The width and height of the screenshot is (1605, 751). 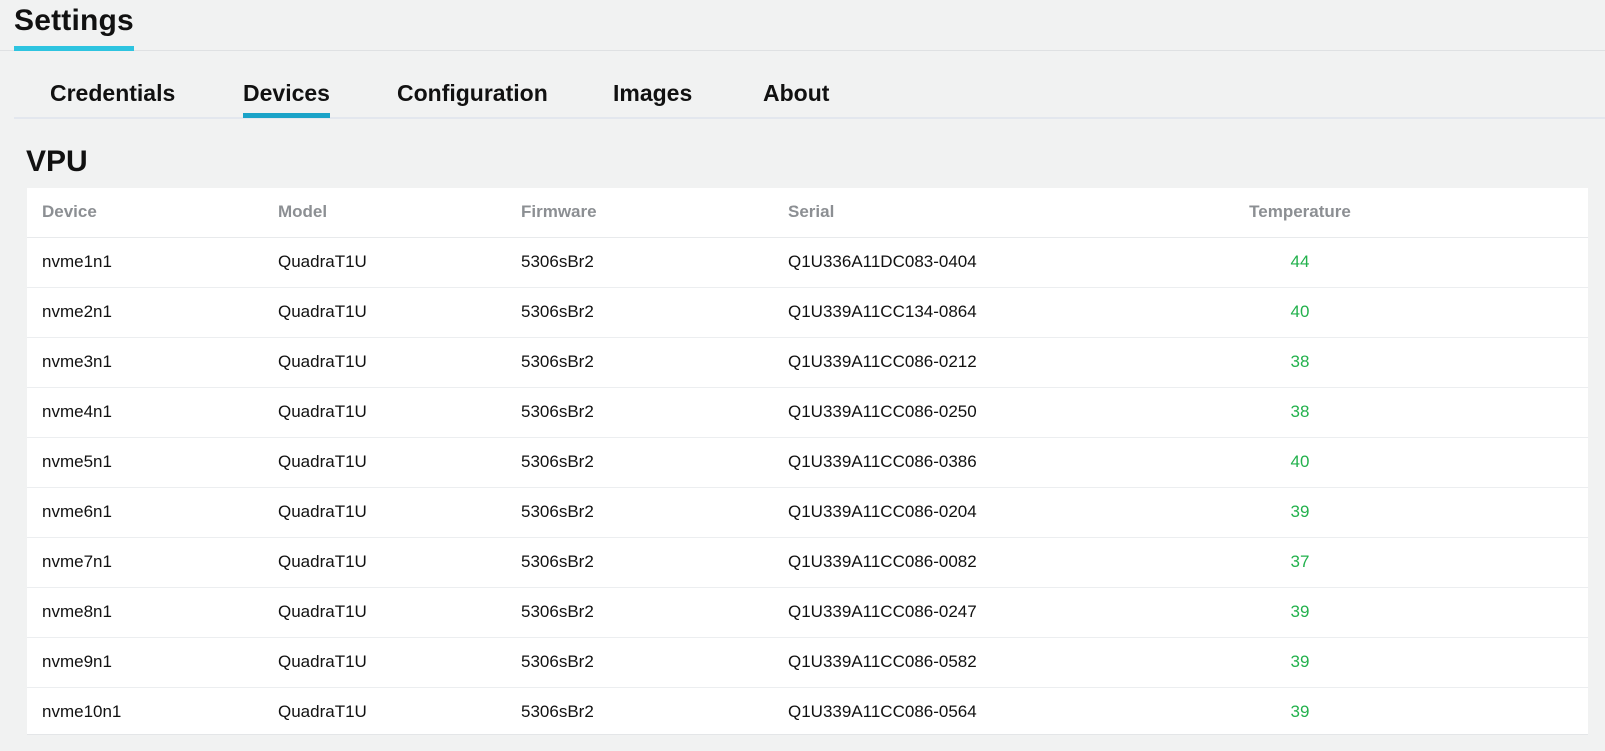 What do you see at coordinates (999, 213) in the screenshot?
I see `column-header-serial: Serial` at bounding box center [999, 213].